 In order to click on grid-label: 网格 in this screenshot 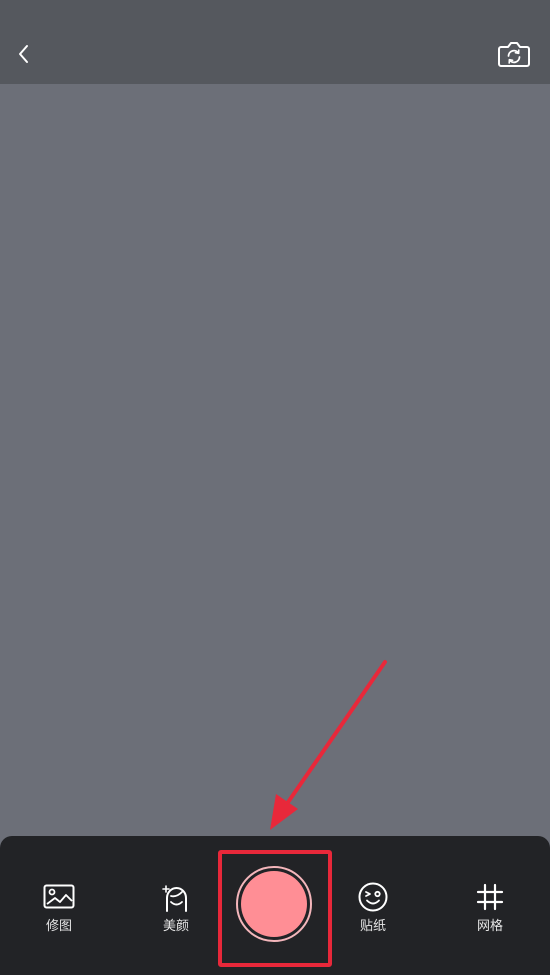, I will do `click(489, 926)`.